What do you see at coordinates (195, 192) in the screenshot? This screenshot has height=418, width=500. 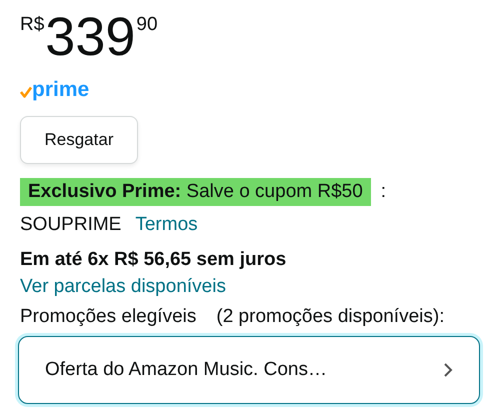 I see `coupon-highlight: Exclusivo Prime: Salve o cupom R$50` at bounding box center [195, 192].